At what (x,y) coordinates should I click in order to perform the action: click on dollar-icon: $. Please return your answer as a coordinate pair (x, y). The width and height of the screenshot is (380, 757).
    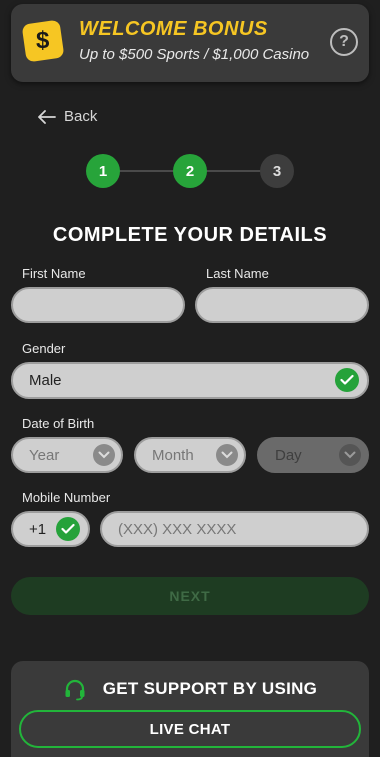
    Looking at the image, I should click on (43, 41).